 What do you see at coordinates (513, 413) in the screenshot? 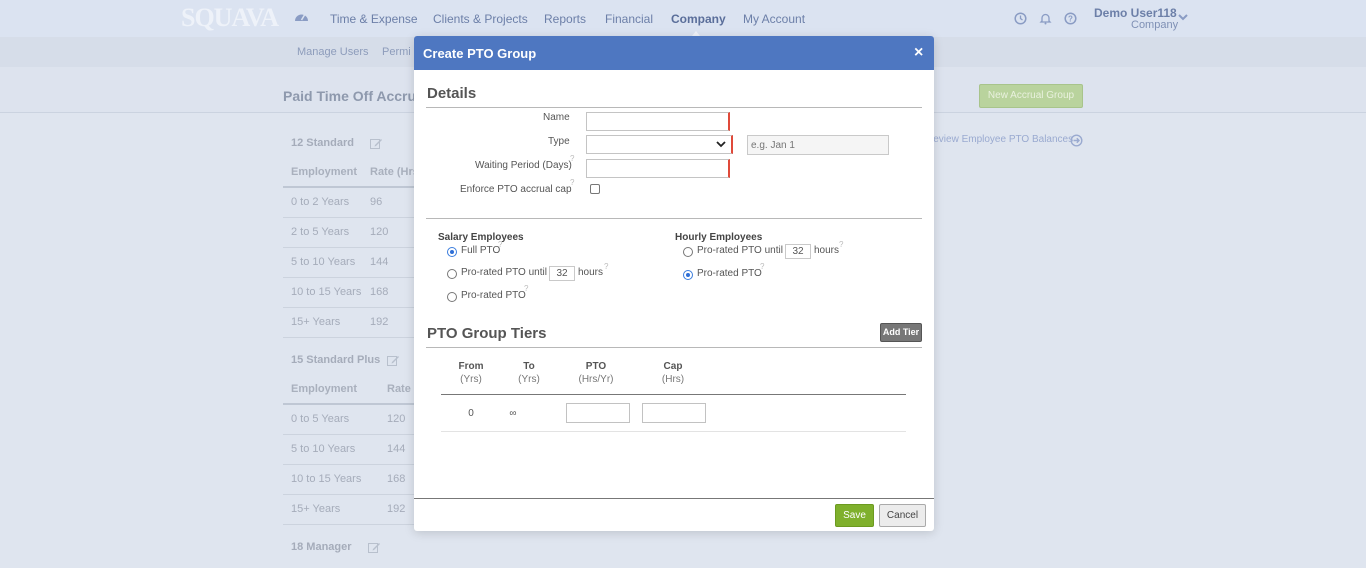
I see `tier-to-value: ∞` at bounding box center [513, 413].